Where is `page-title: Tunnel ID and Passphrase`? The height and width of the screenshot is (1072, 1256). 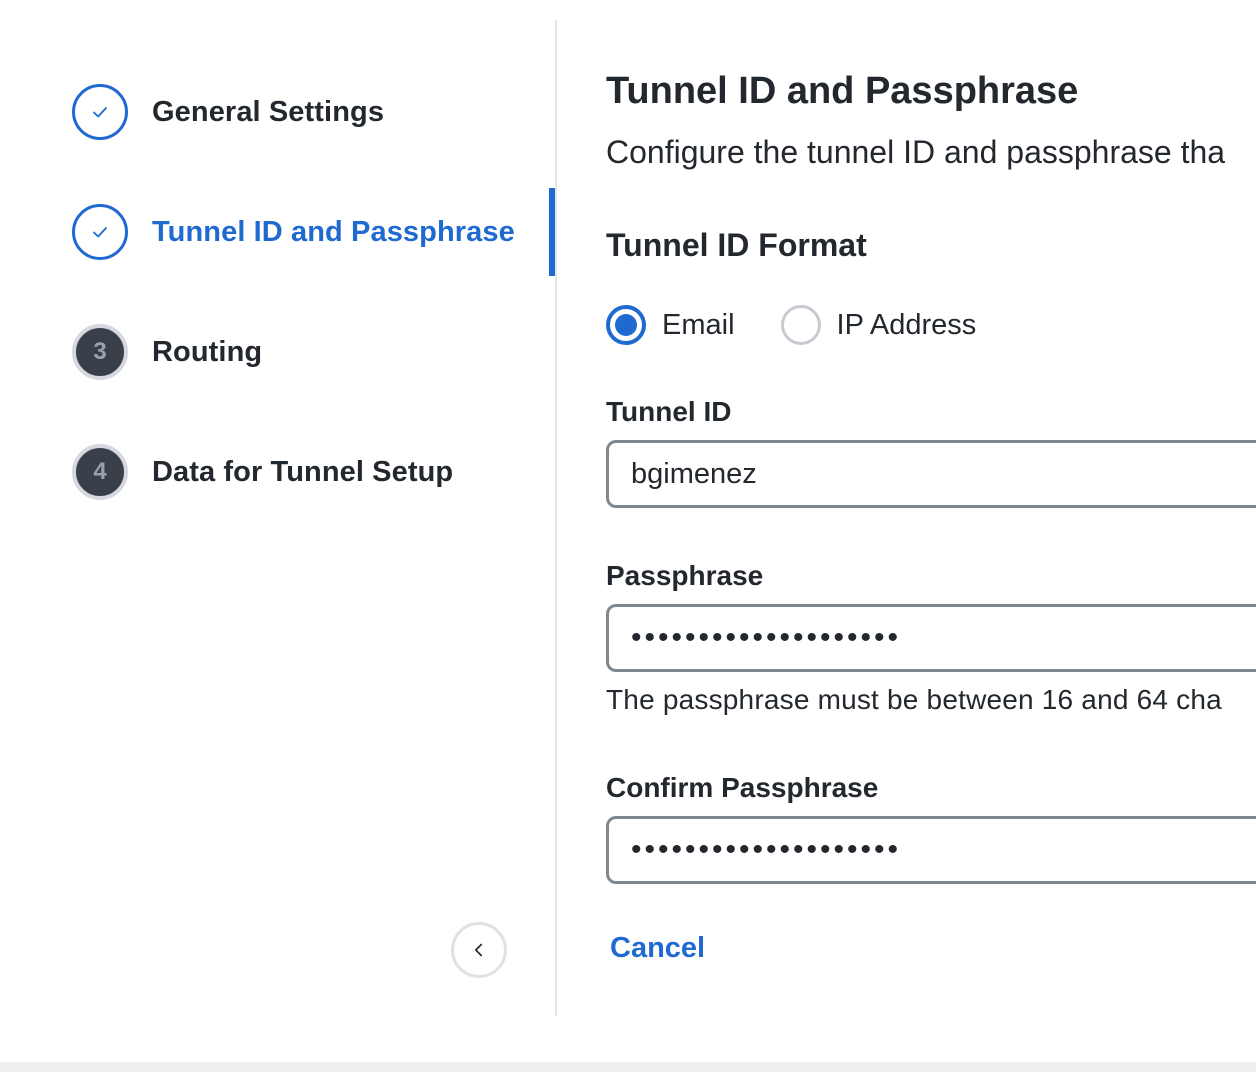 page-title: Tunnel ID and Passphrase is located at coordinates (842, 91).